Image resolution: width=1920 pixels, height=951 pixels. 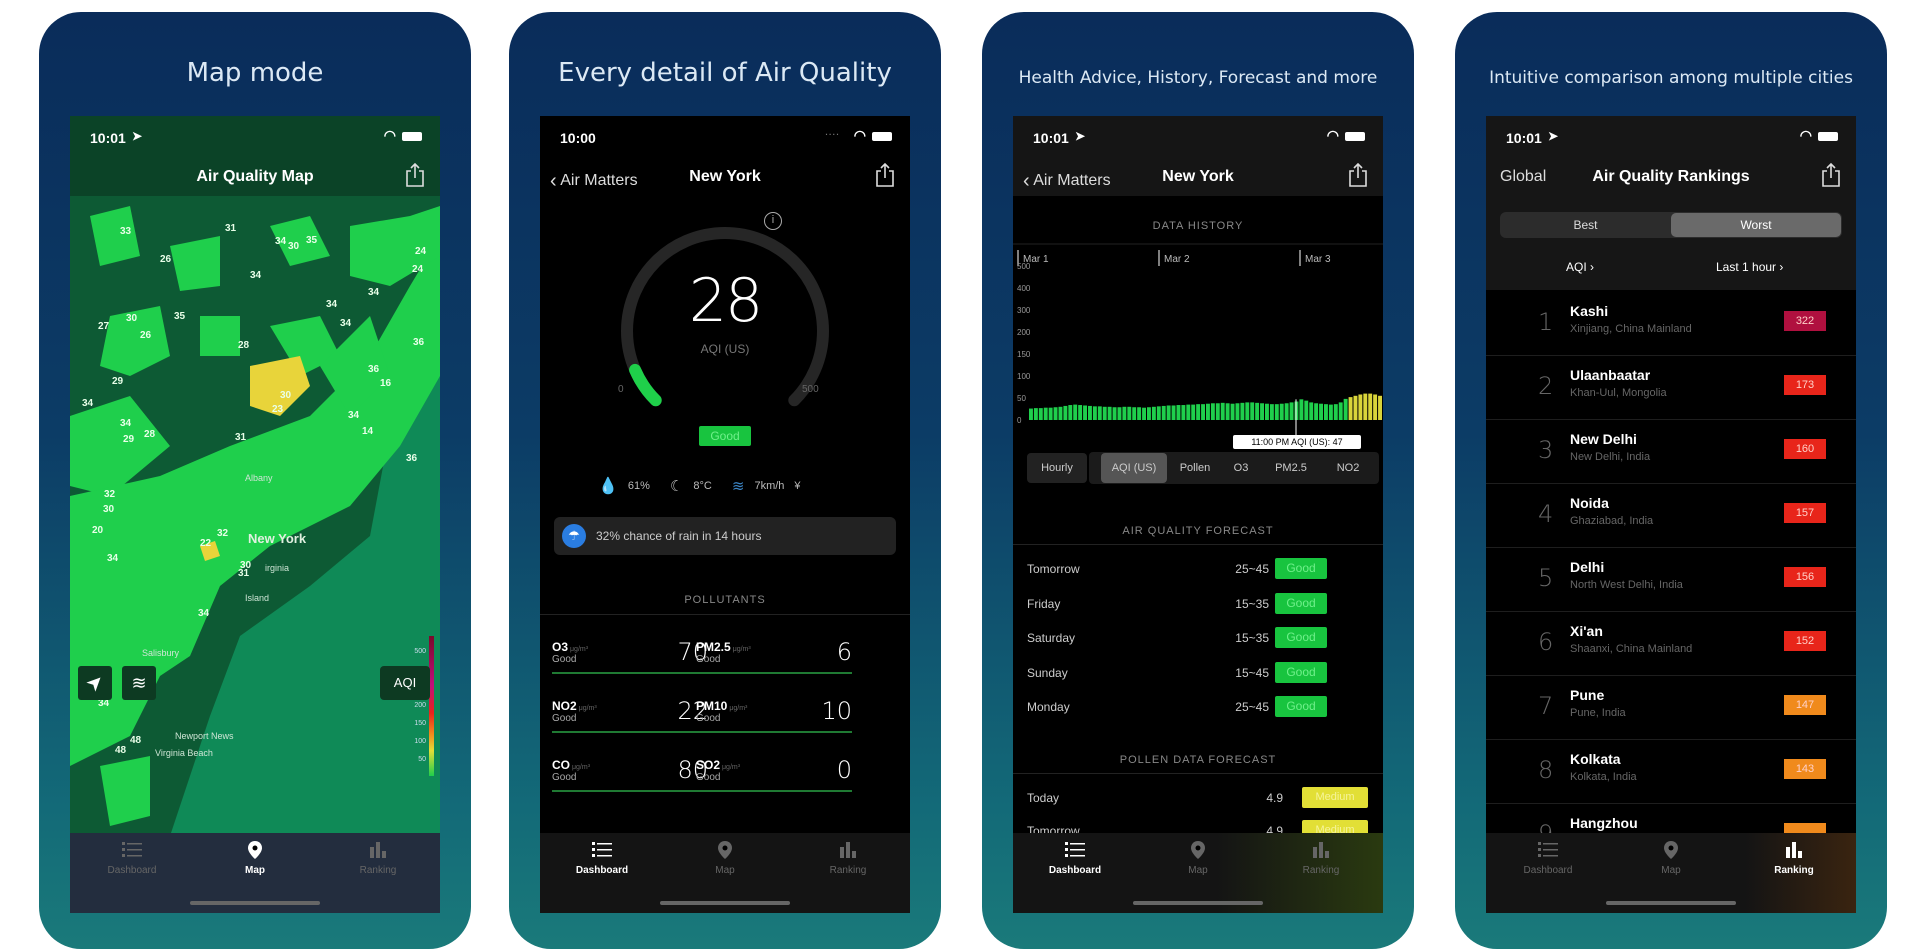 I want to click on aqi-marker: 31, so click(x=241, y=437).